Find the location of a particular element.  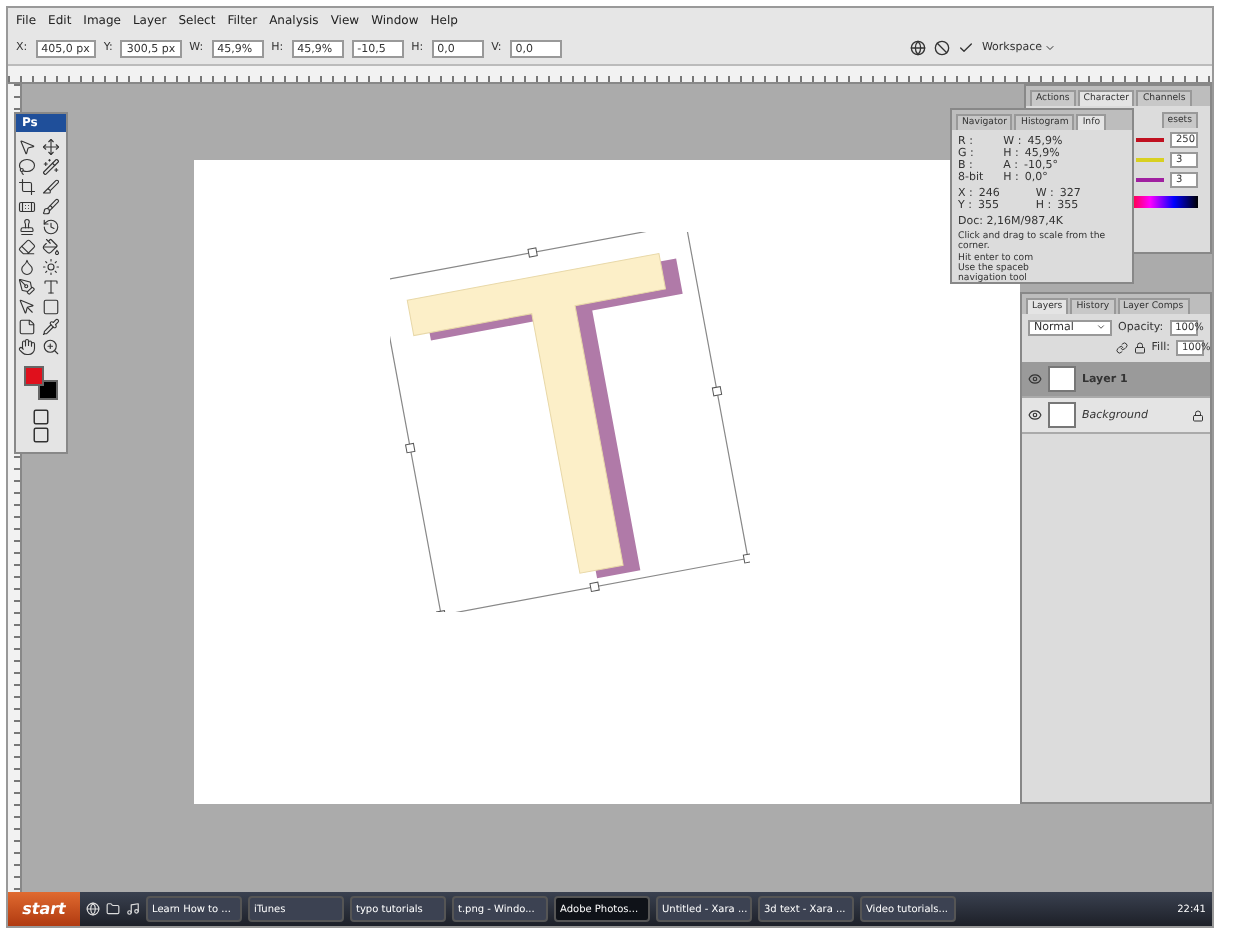

bucket-icon is located at coordinates (53, 247).